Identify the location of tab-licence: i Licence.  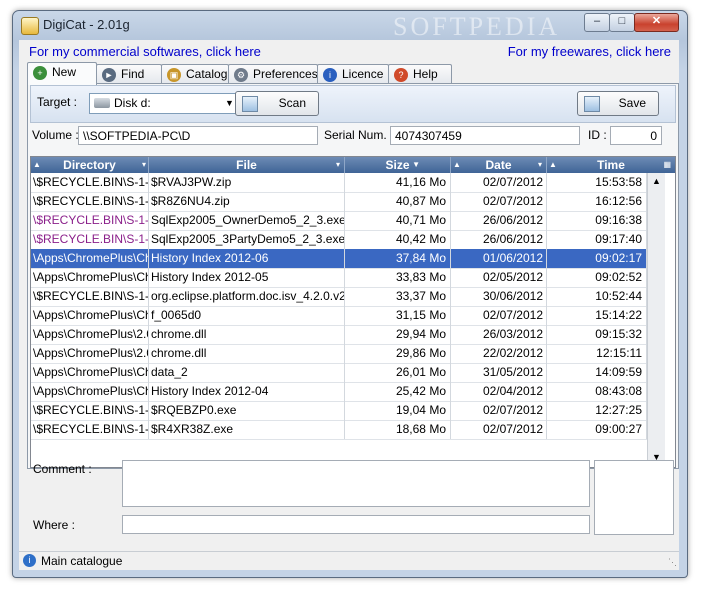
(353, 74).